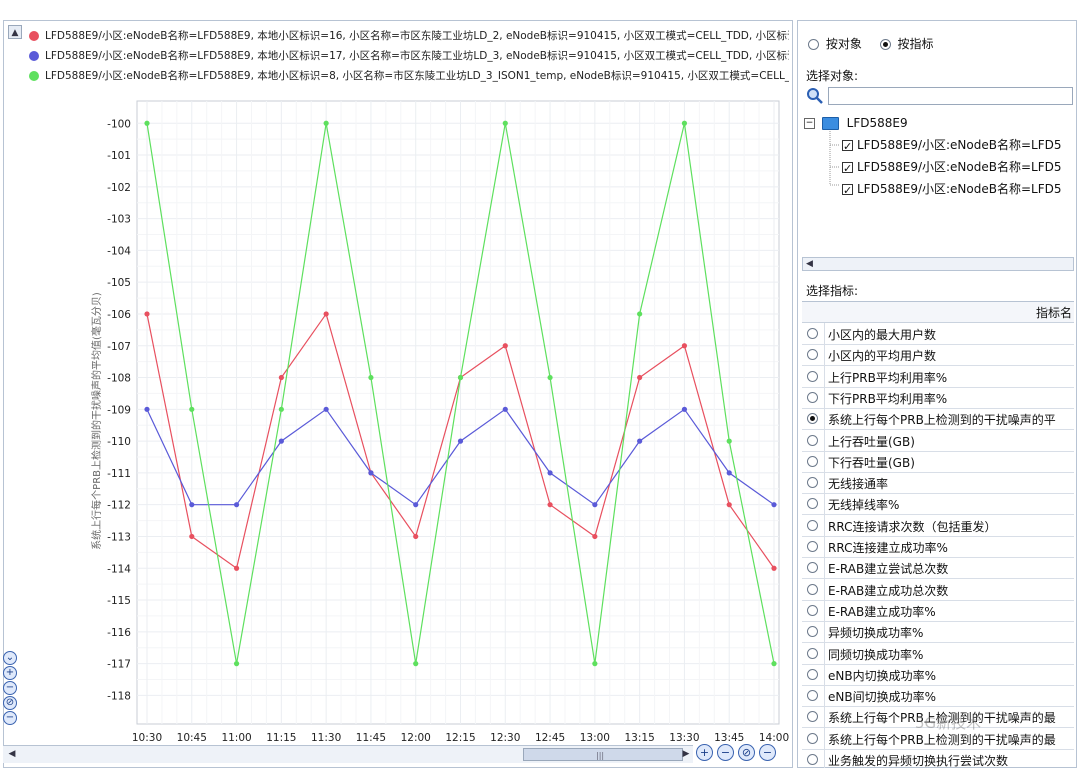 The width and height of the screenshot is (1080, 777). I want to click on scroll-right-icon: ▶, so click(686, 754).